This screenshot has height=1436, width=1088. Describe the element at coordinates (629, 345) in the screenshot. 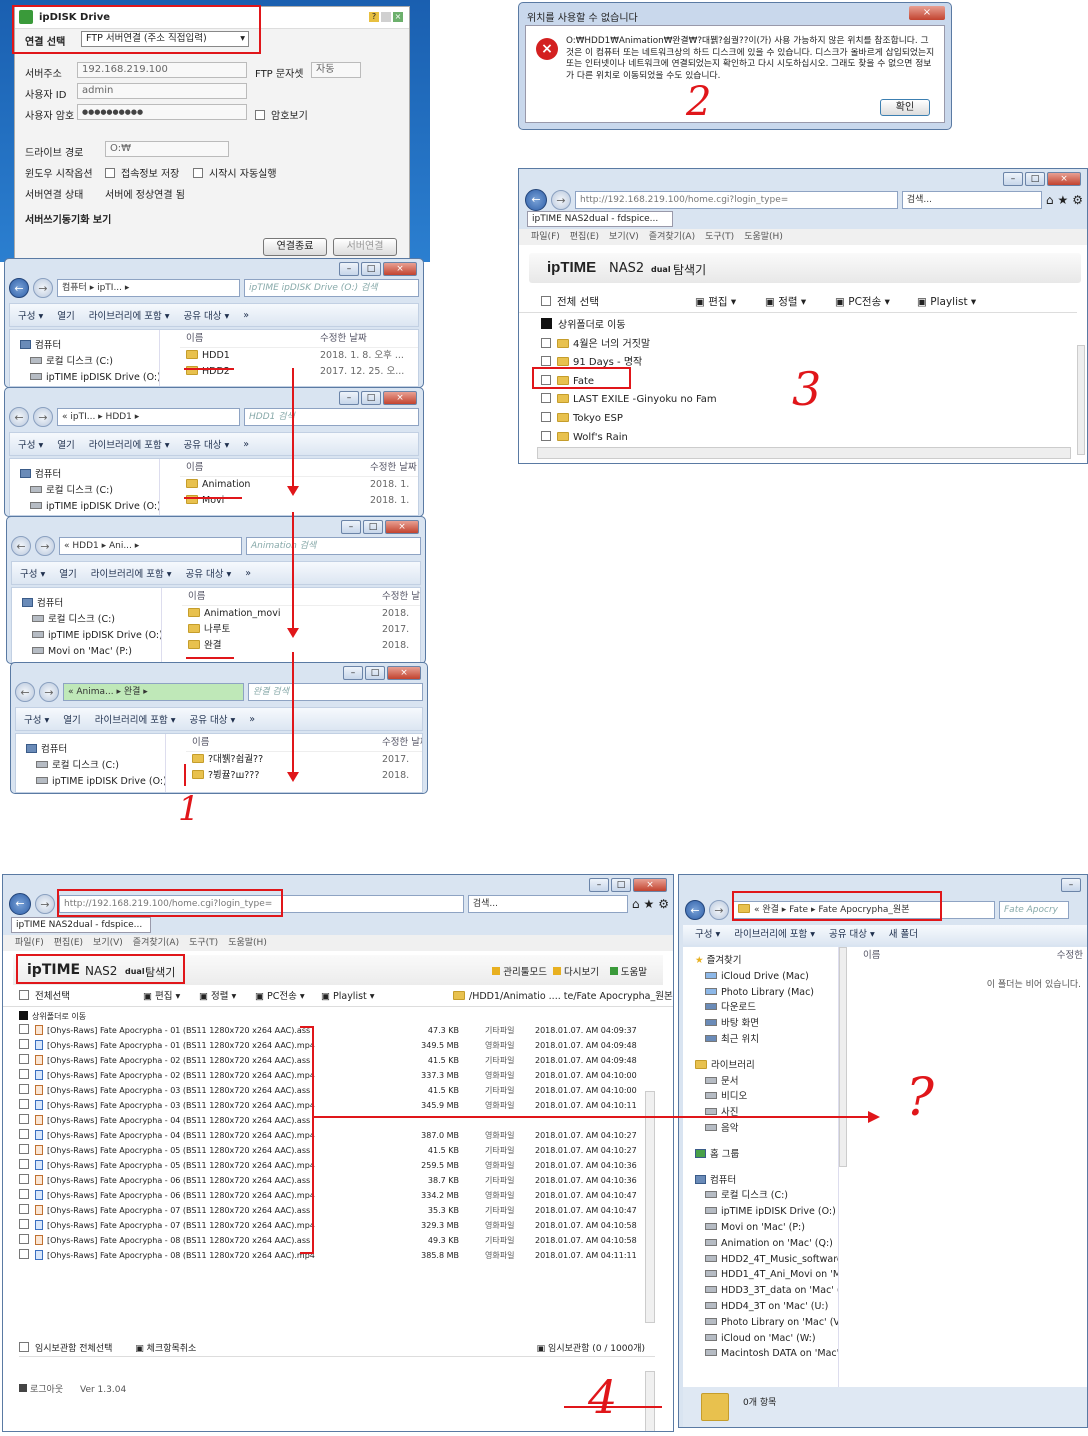

I see `list-item: 4월은 너의 거짓말` at that location.